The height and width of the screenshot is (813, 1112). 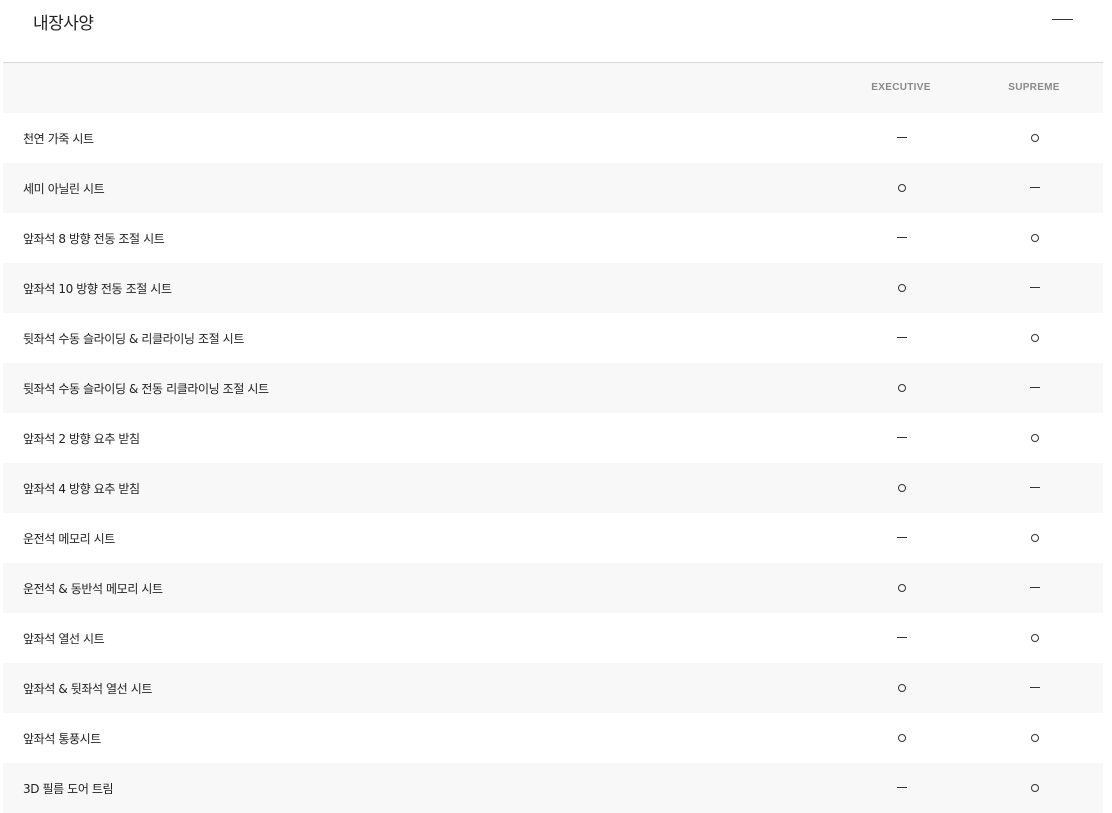 I want to click on table-row: 앞좌석 열선 시트, so click(x=553, y=638).